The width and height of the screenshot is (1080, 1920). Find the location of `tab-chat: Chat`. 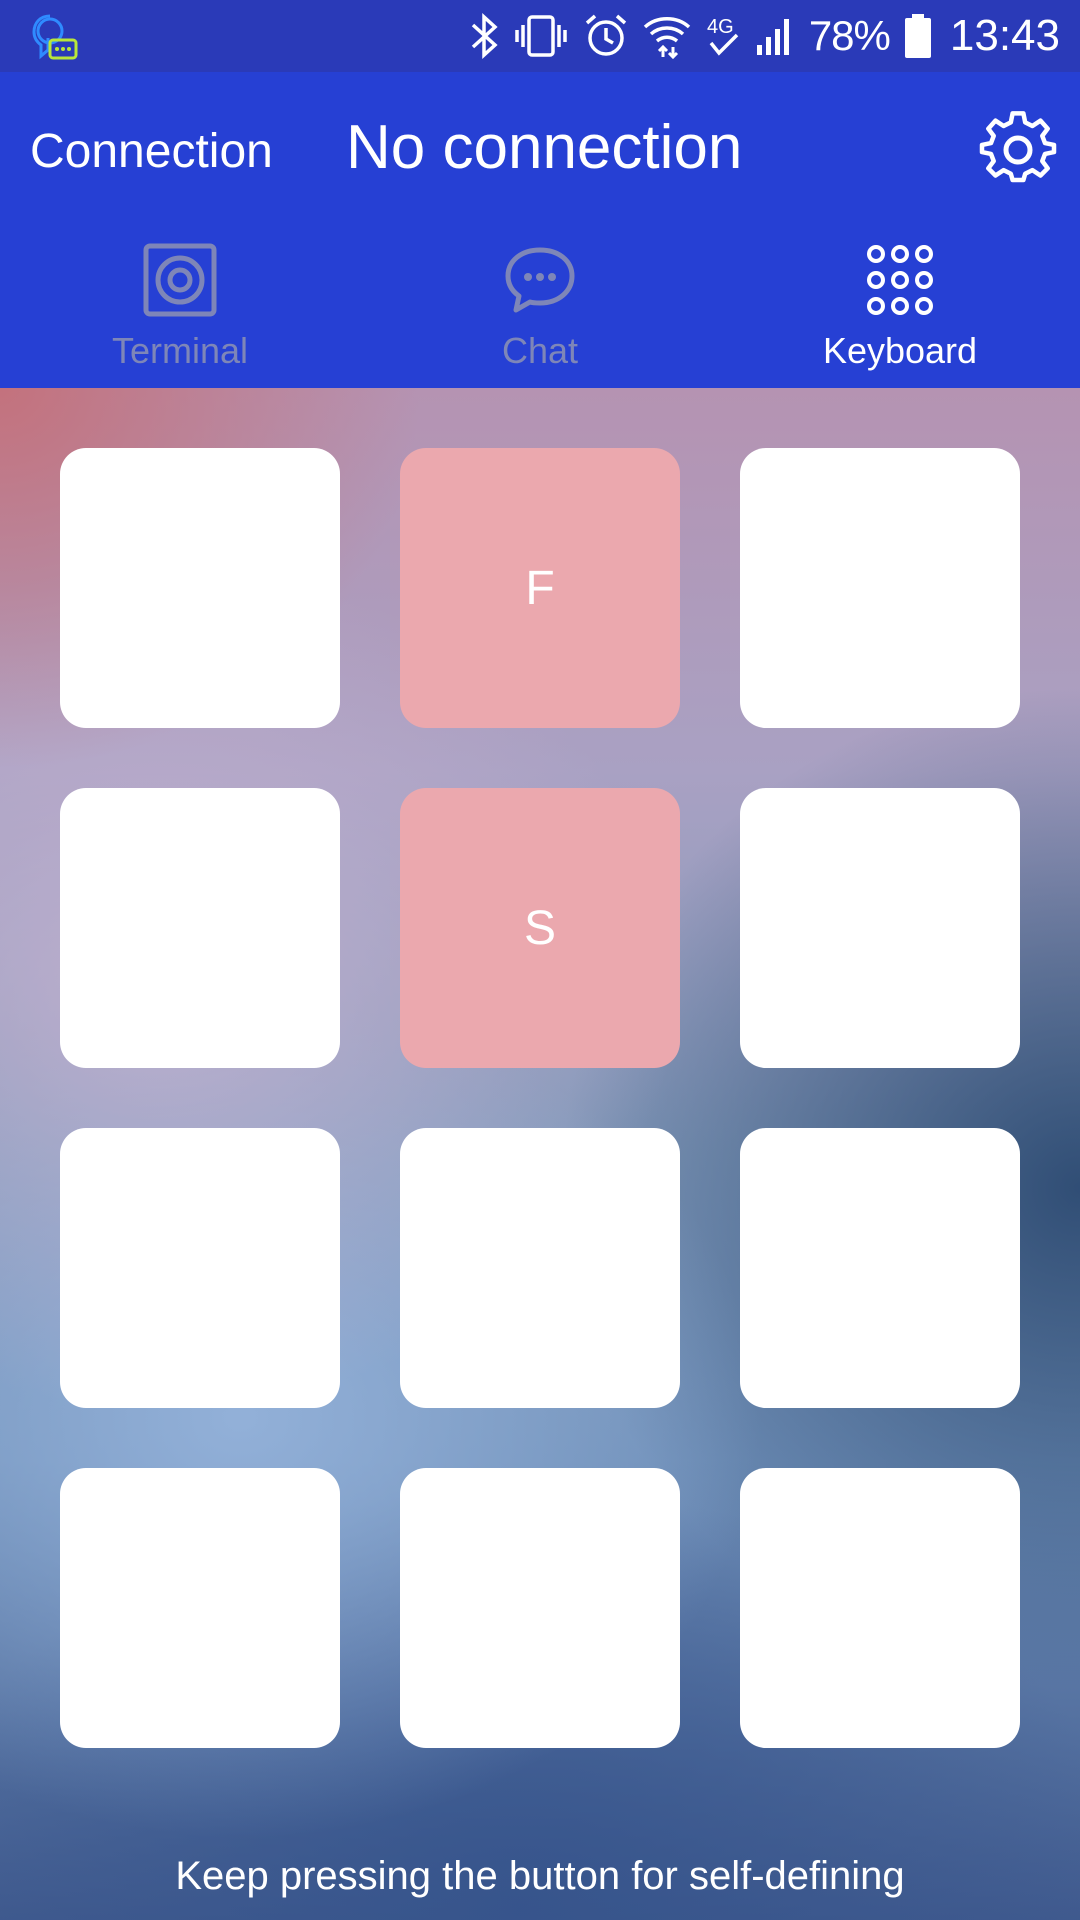

tab-chat: Chat is located at coordinates (540, 310).